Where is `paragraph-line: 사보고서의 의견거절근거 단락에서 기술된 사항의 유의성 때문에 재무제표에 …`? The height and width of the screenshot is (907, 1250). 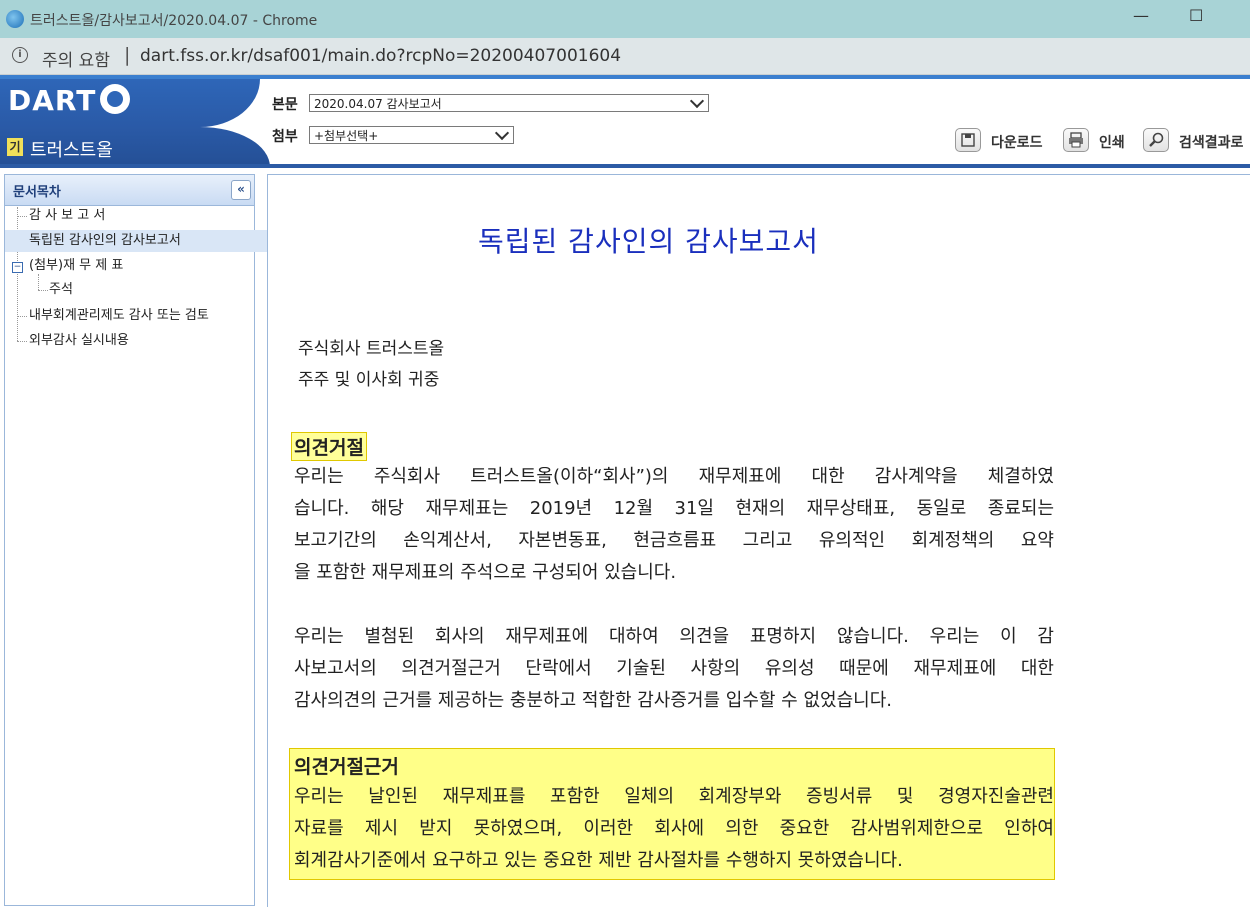 paragraph-line: 사보고서의 의견거절근거 단락에서 기술된 사항의 유의성 때문에 재무제표에 … is located at coordinates (674, 668).